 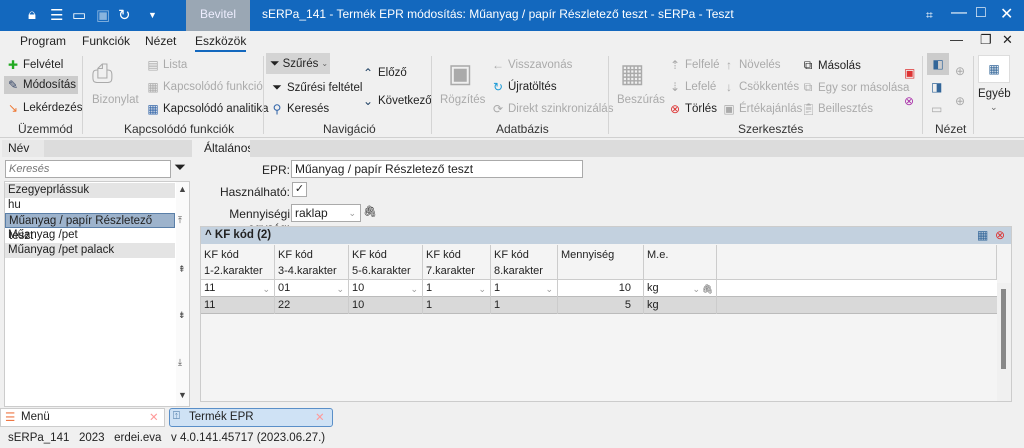 What do you see at coordinates (680, 305) in the screenshot?
I see `table-cell: kg` at bounding box center [680, 305].